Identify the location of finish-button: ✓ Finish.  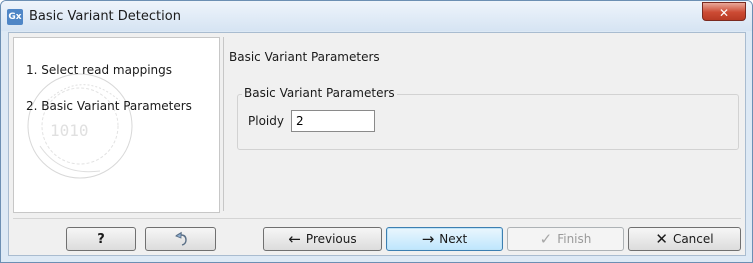
(565, 239).